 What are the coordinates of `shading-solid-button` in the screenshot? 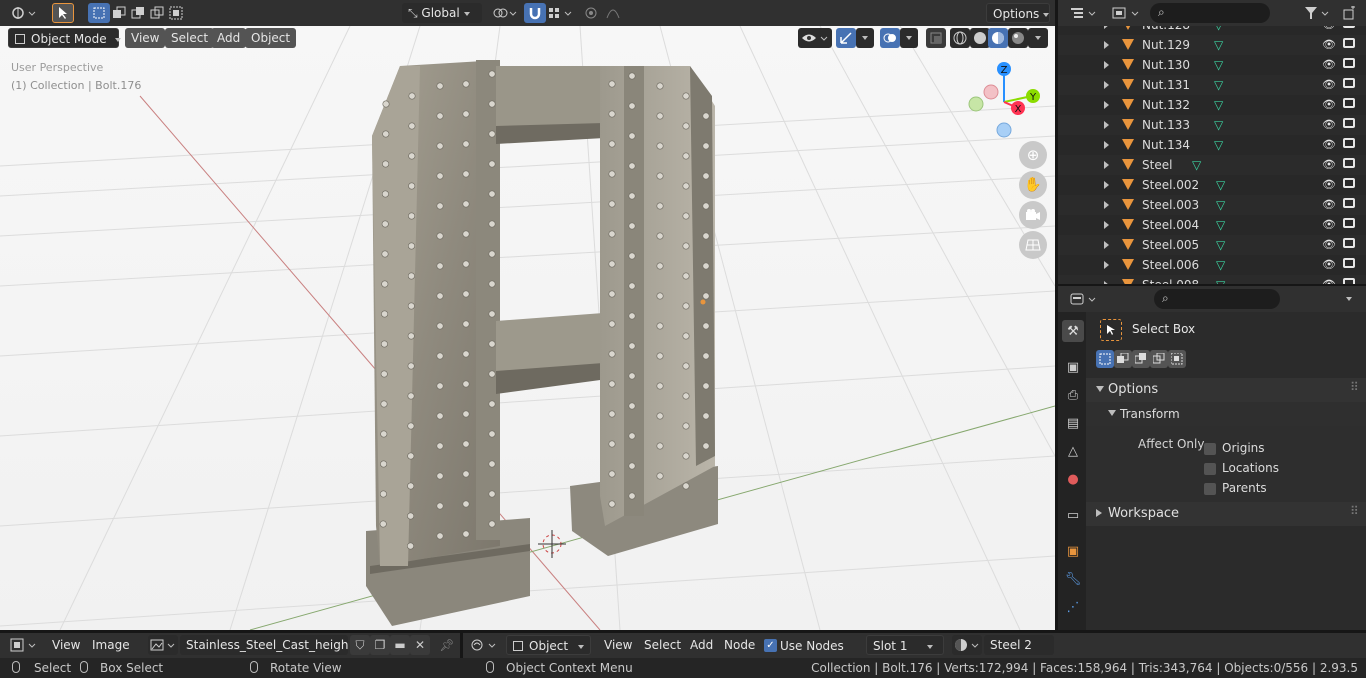 It's located at (980, 38).